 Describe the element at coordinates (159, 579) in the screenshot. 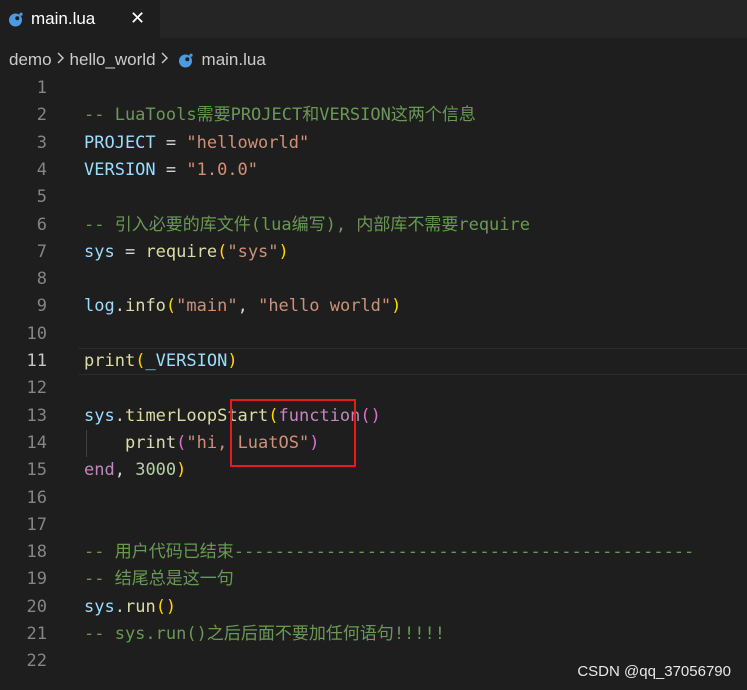

I see `code-text: -- 结尾总是这一句` at that location.